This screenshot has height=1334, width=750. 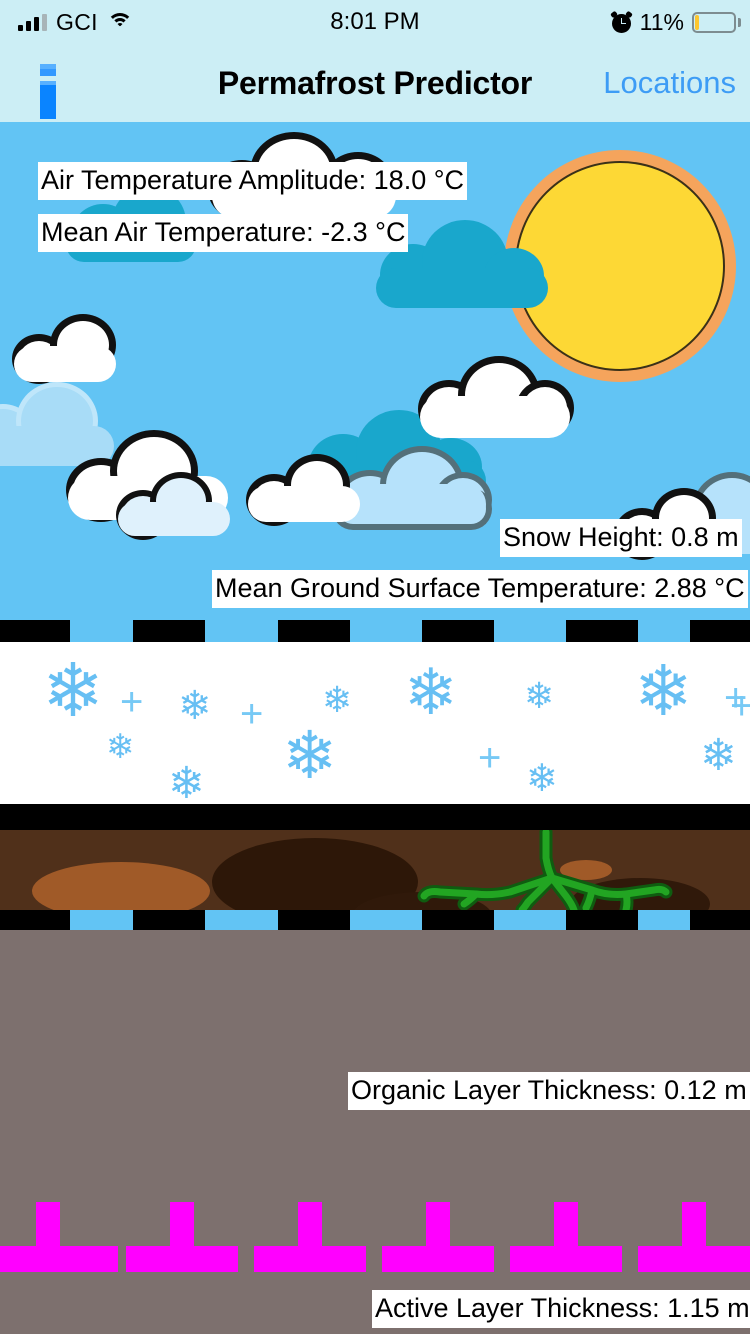 I want to click on status-bar: GCI 8:01 PM 11%, so click(x=375, y=22).